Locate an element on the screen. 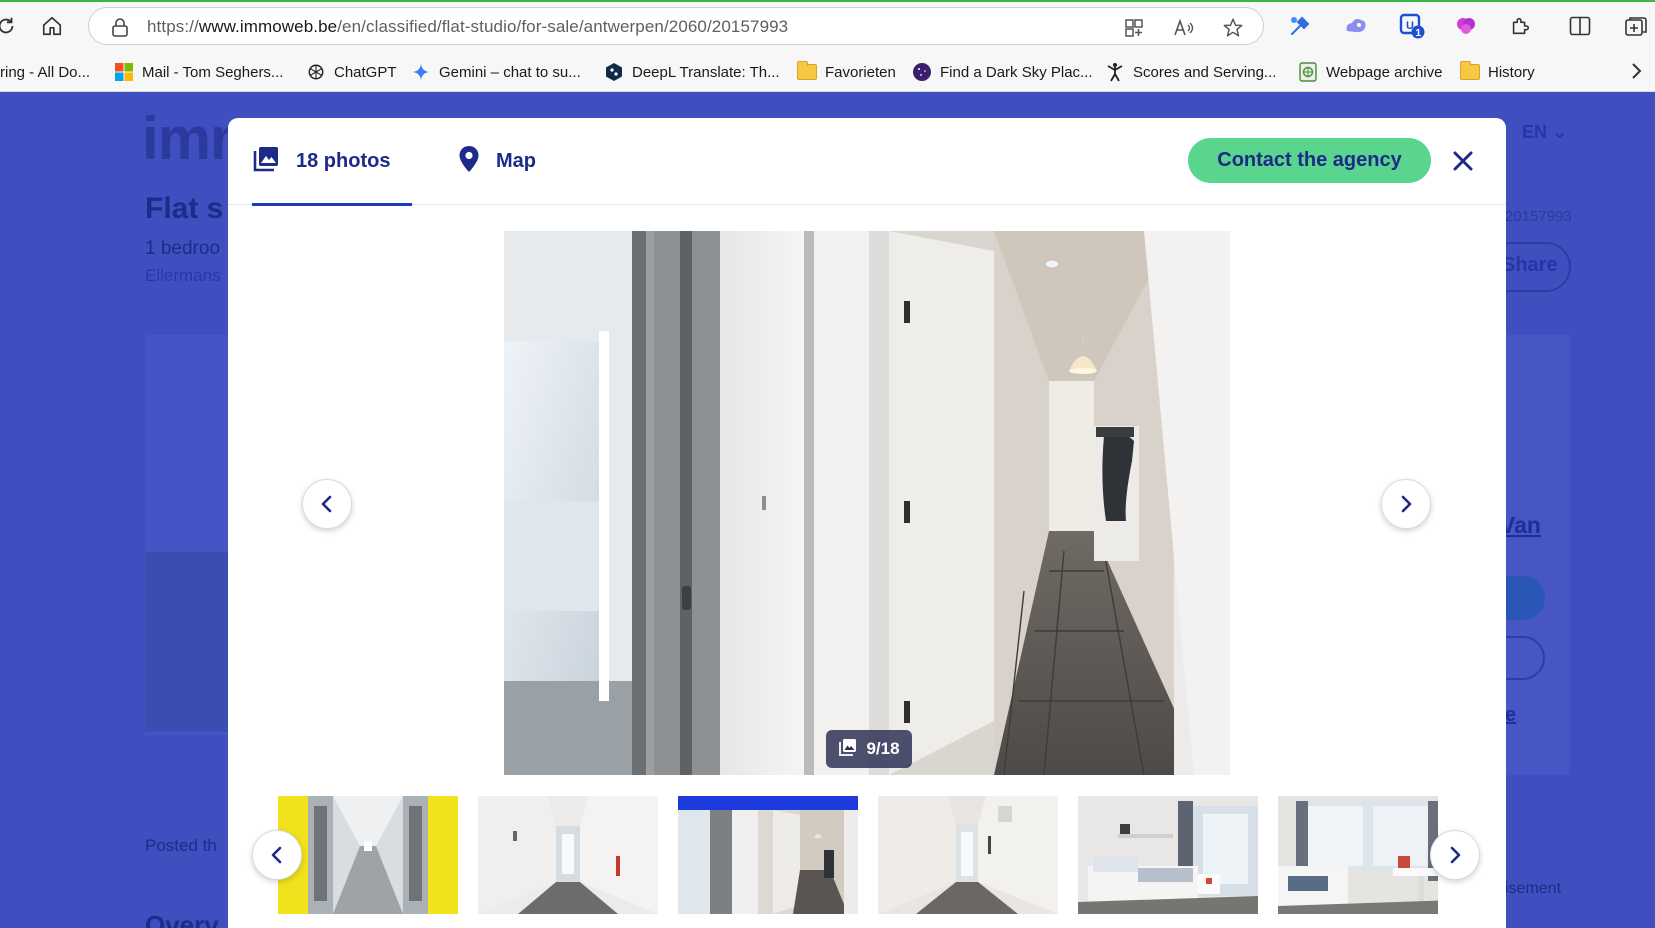 Image resolution: width=1655 pixels, height=928 pixels. bookmark-label: Webpage archive is located at coordinates (1384, 72).